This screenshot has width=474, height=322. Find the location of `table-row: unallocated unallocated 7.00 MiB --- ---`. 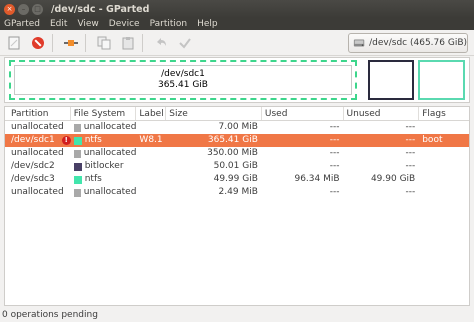

table-row: unallocated unallocated 7.00 MiB --- --- is located at coordinates (237, 127).